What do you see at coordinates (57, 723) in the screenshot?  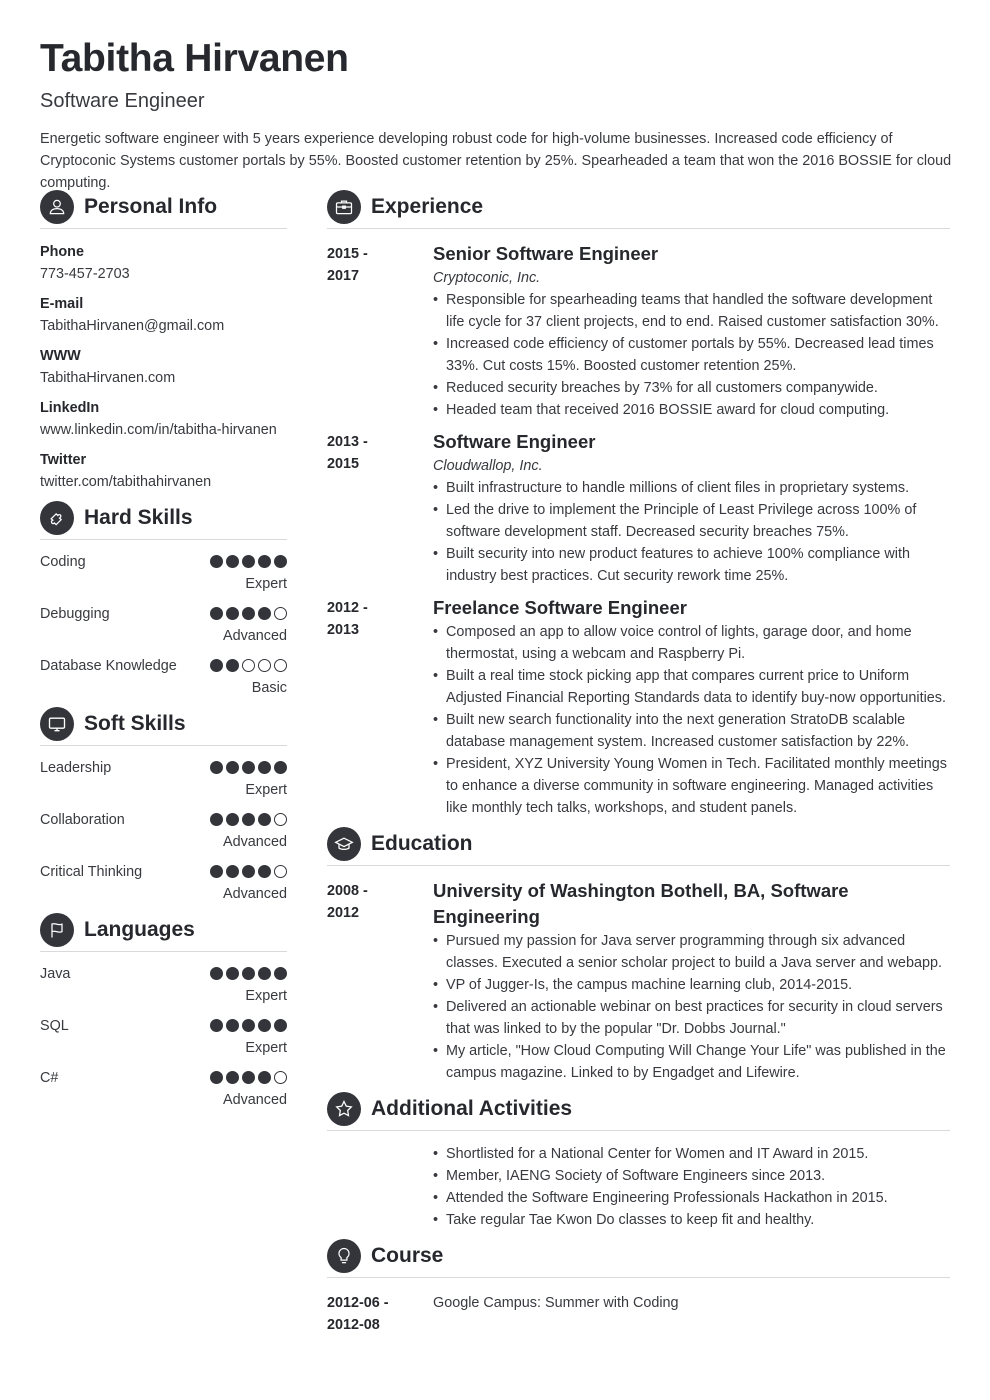 I see `monitor-icon` at bounding box center [57, 723].